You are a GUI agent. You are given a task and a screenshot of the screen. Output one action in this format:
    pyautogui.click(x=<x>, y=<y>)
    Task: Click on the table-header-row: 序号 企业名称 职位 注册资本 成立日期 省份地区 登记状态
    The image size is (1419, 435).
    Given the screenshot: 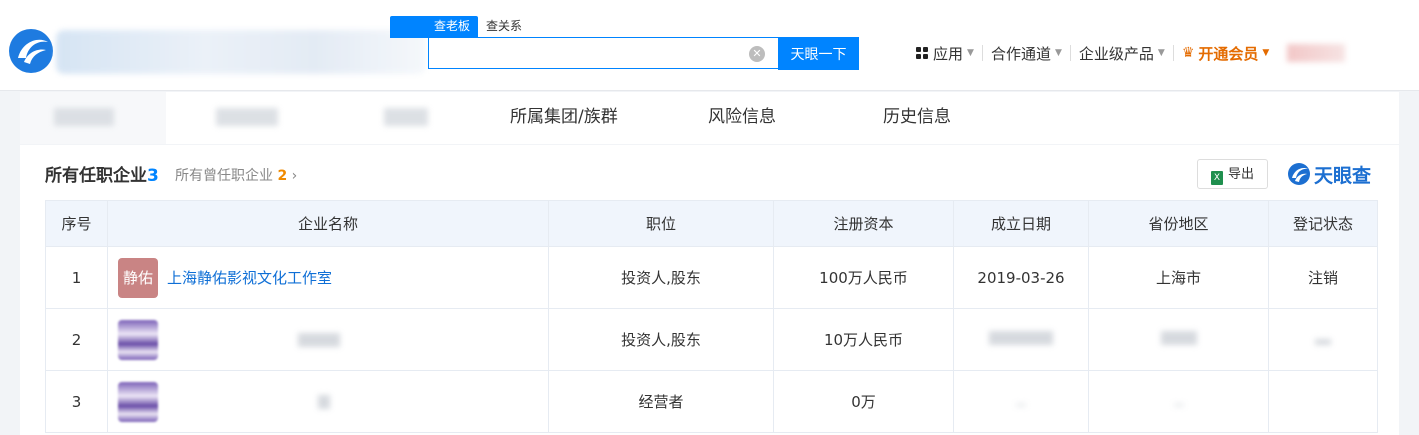 What is the action you would take?
    pyautogui.click(x=711, y=223)
    